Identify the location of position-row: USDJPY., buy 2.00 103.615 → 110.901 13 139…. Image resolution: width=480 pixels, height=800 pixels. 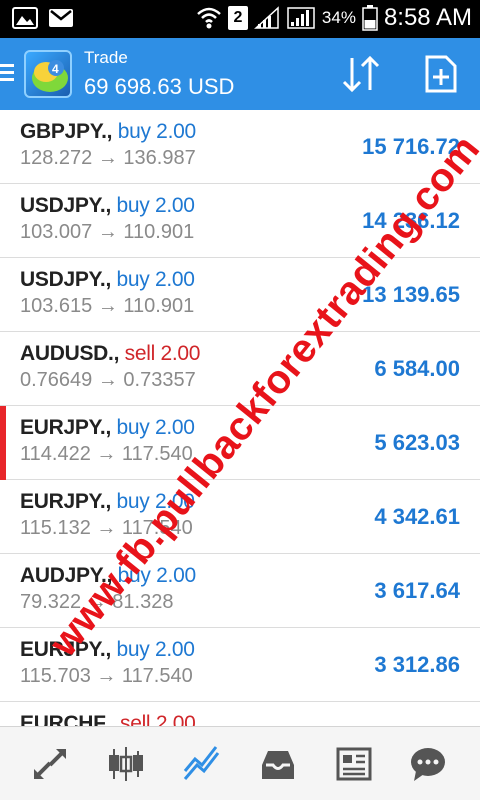
(240, 295).